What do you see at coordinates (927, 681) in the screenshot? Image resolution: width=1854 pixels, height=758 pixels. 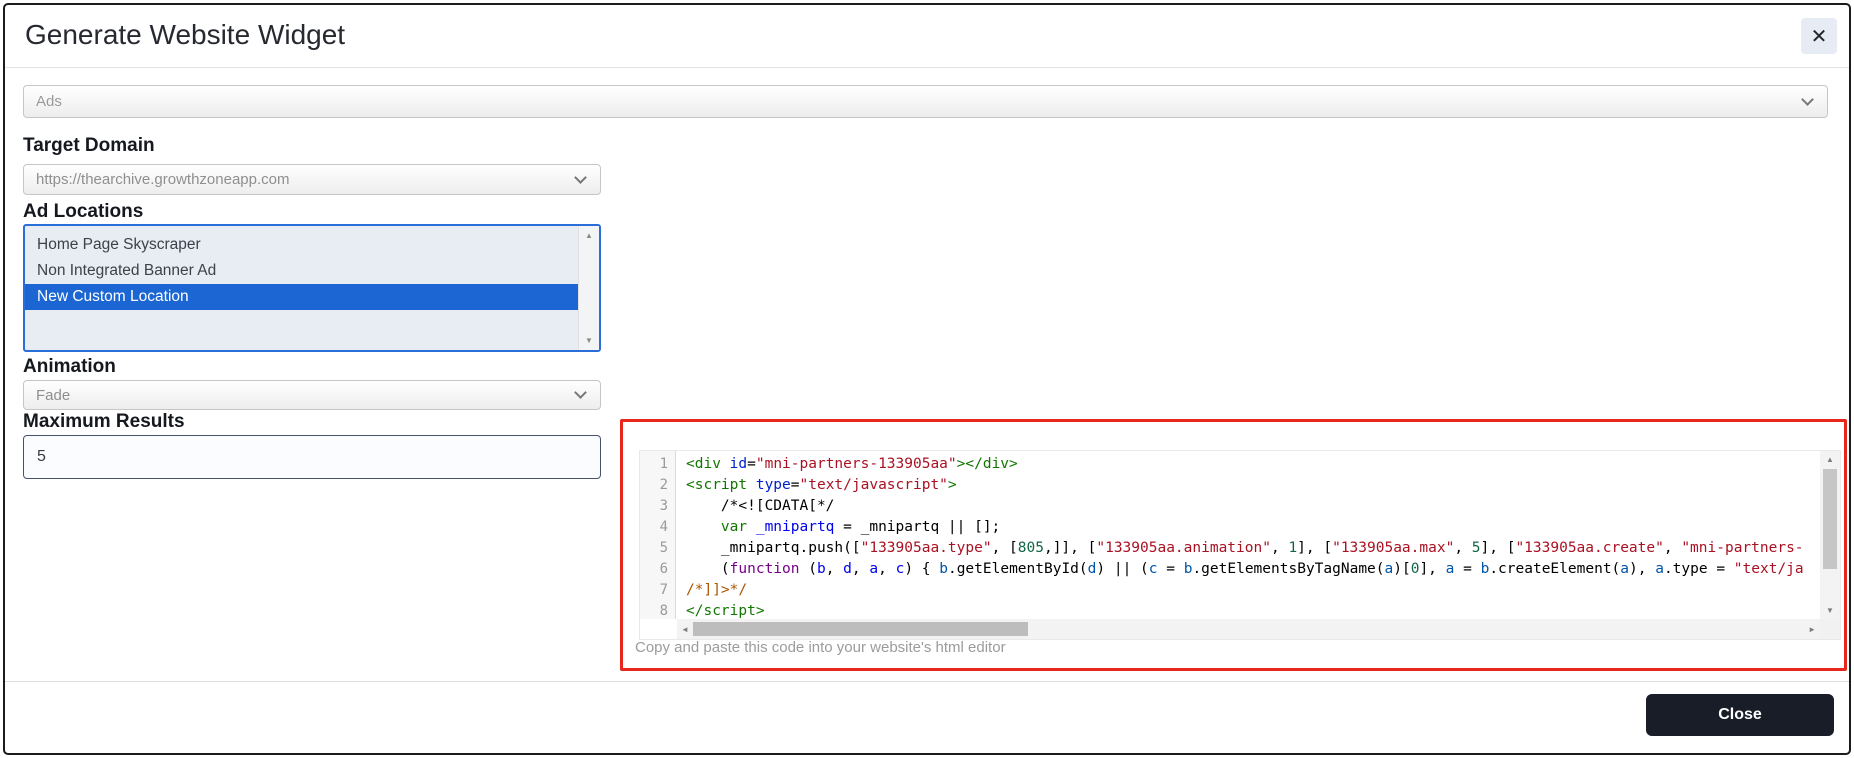 I see `footer-divider` at bounding box center [927, 681].